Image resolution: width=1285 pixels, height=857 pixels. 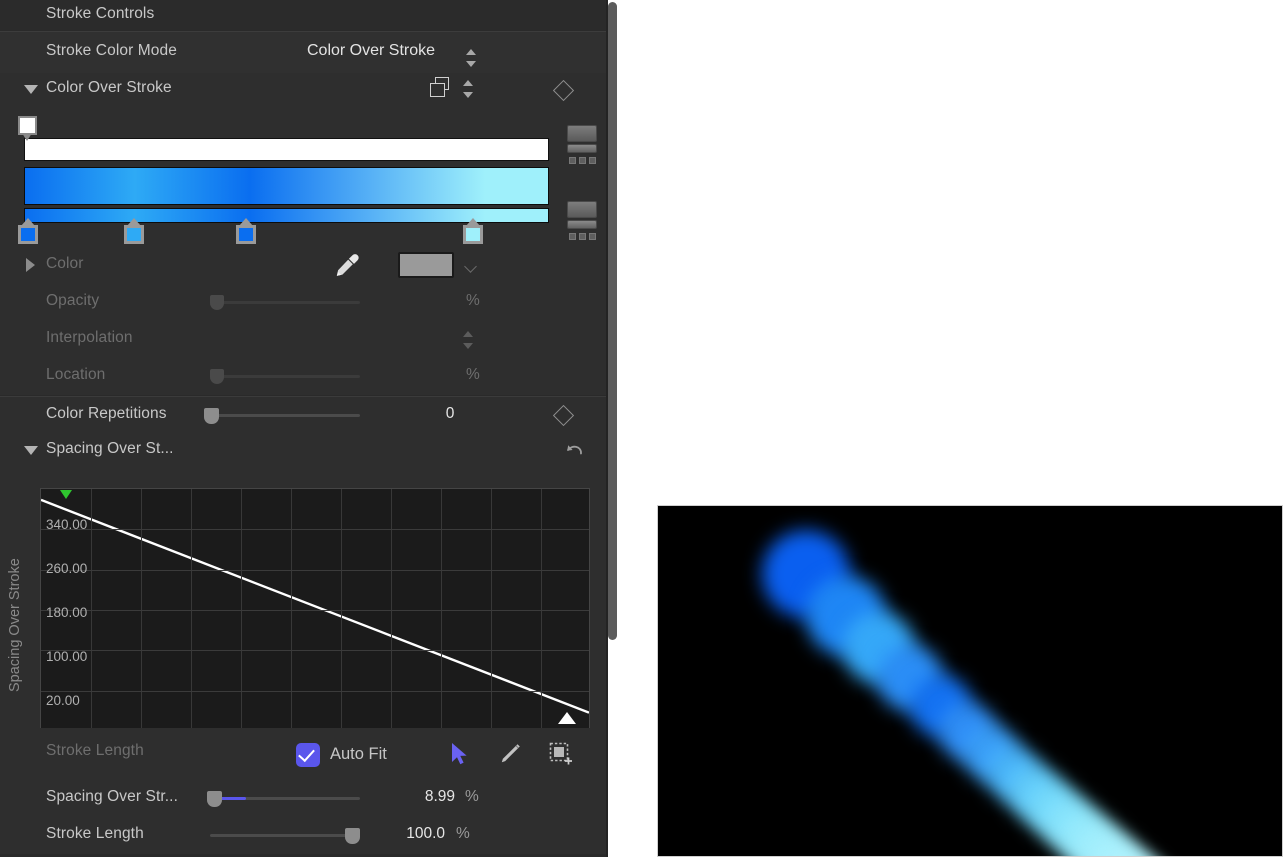 What do you see at coordinates (582, 133) in the screenshot?
I see `opacity-tag-bar-icon` at bounding box center [582, 133].